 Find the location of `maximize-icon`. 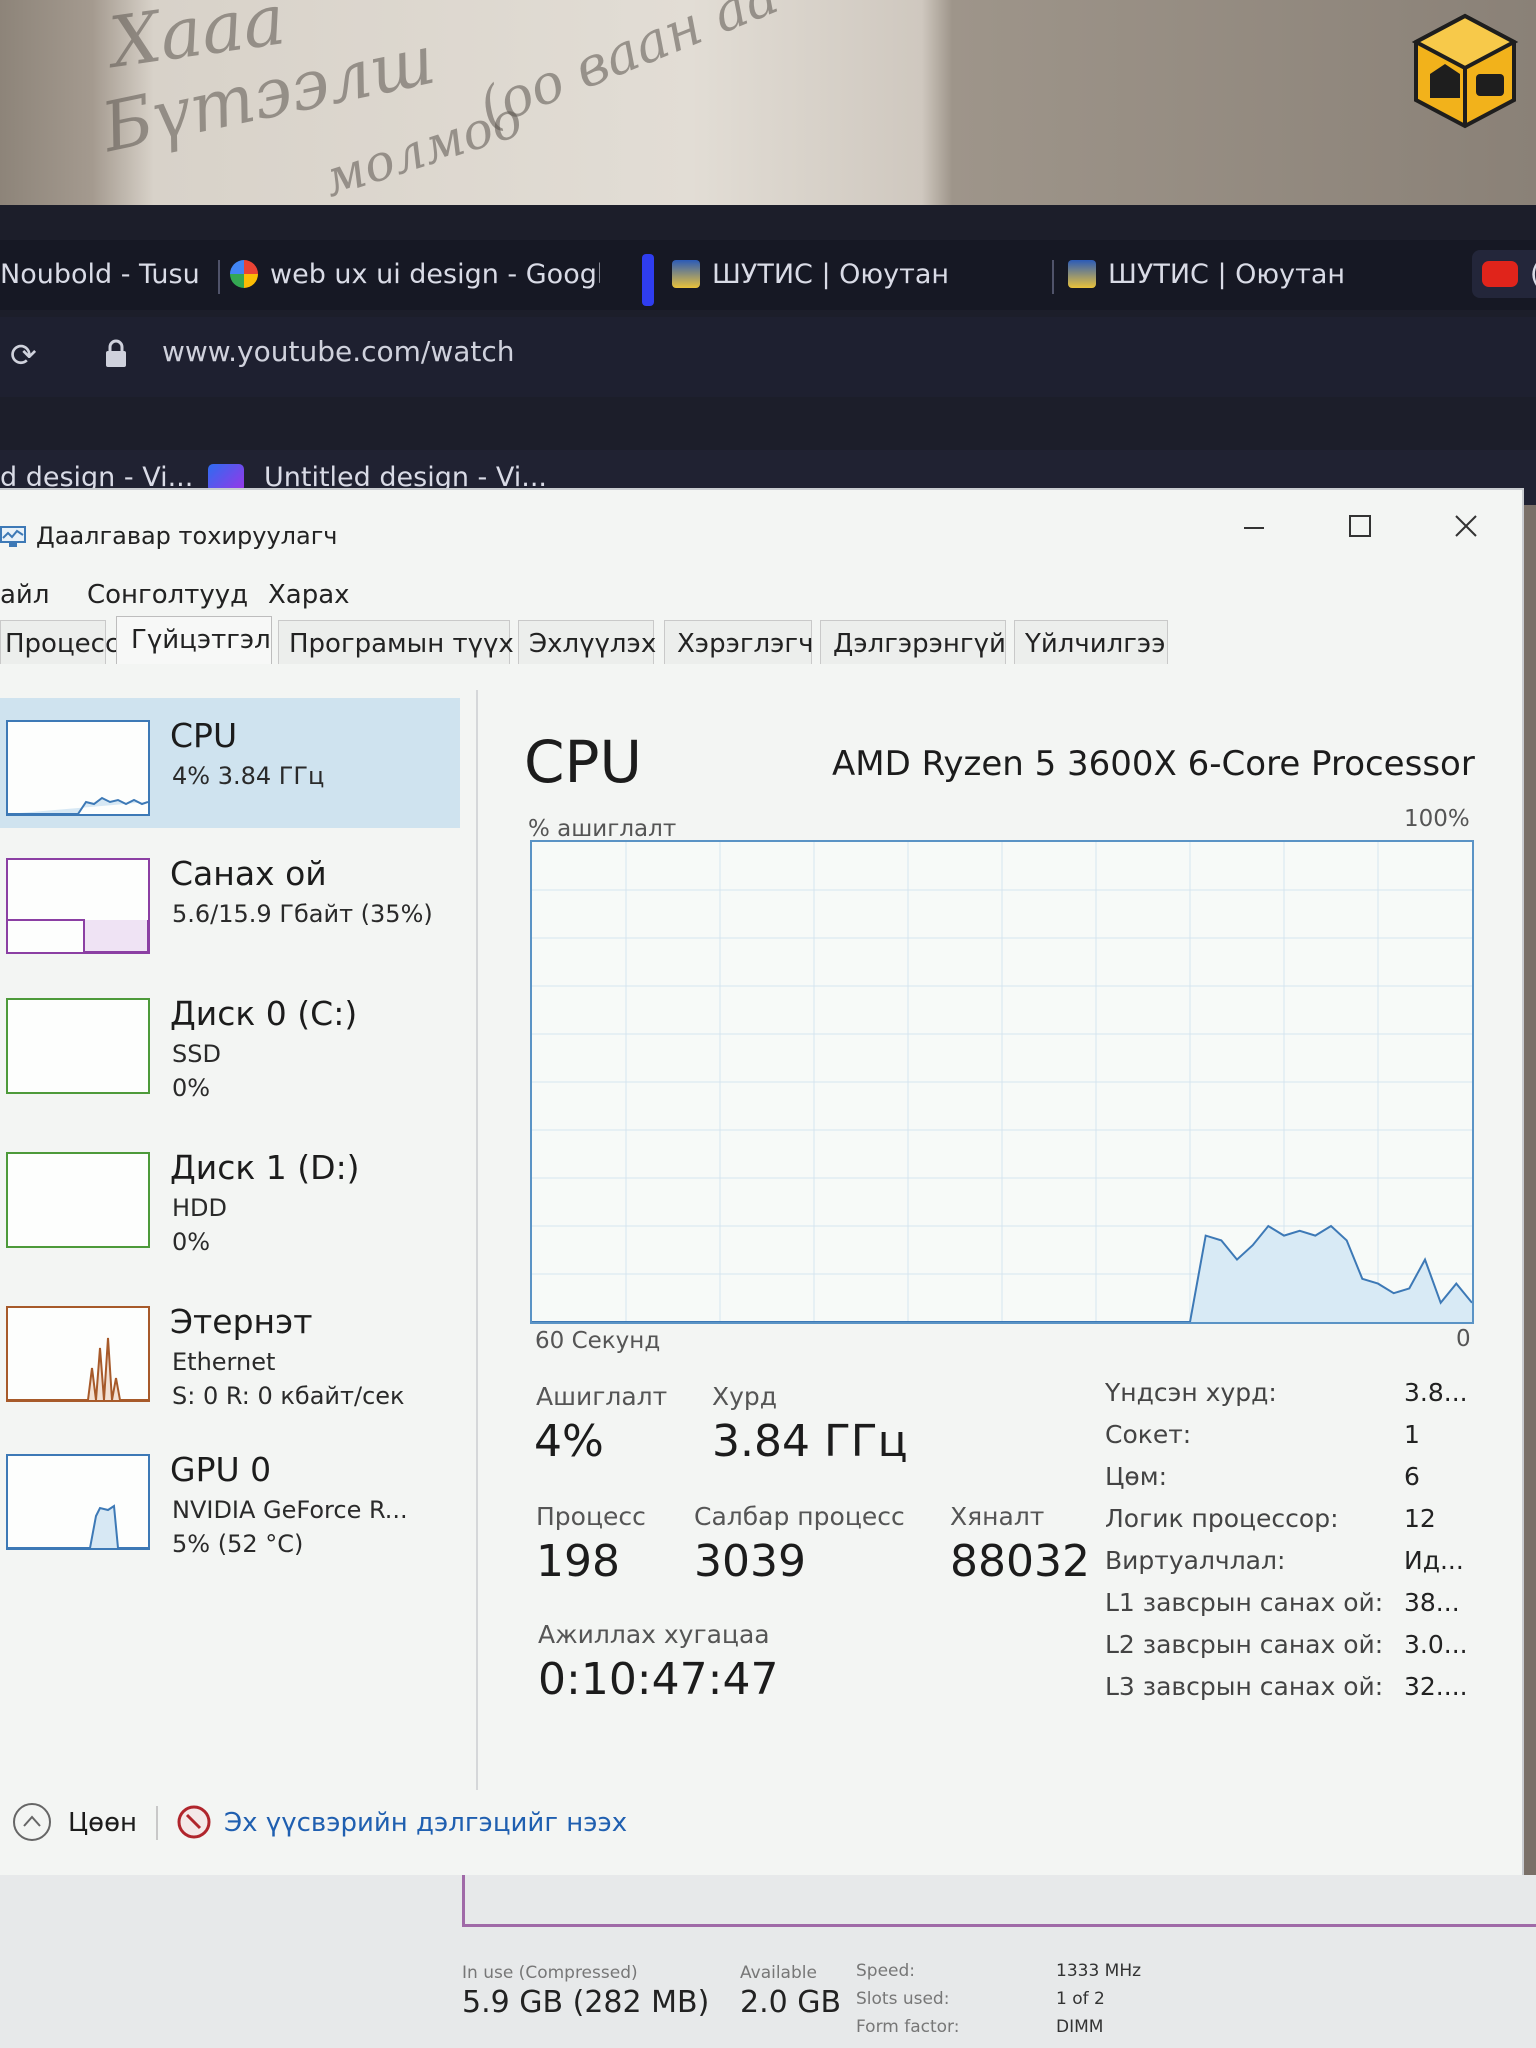

maximize-icon is located at coordinates (1360, 526).